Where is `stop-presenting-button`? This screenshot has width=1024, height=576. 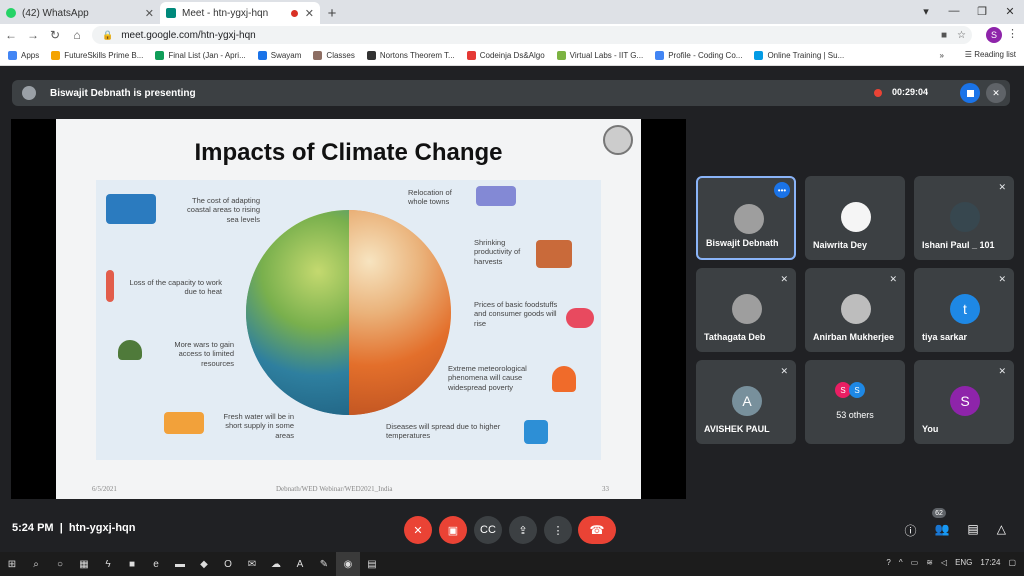 stop-presenting-button is located at coordinates (970, 93).